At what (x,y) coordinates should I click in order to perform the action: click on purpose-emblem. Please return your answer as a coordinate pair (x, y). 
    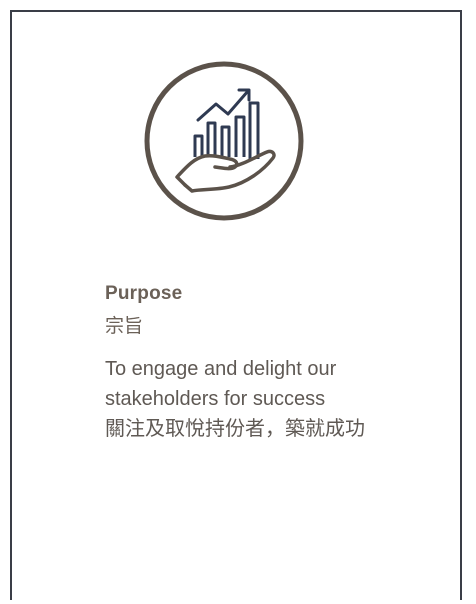
    Looking at the image, I should click on (224, 141).